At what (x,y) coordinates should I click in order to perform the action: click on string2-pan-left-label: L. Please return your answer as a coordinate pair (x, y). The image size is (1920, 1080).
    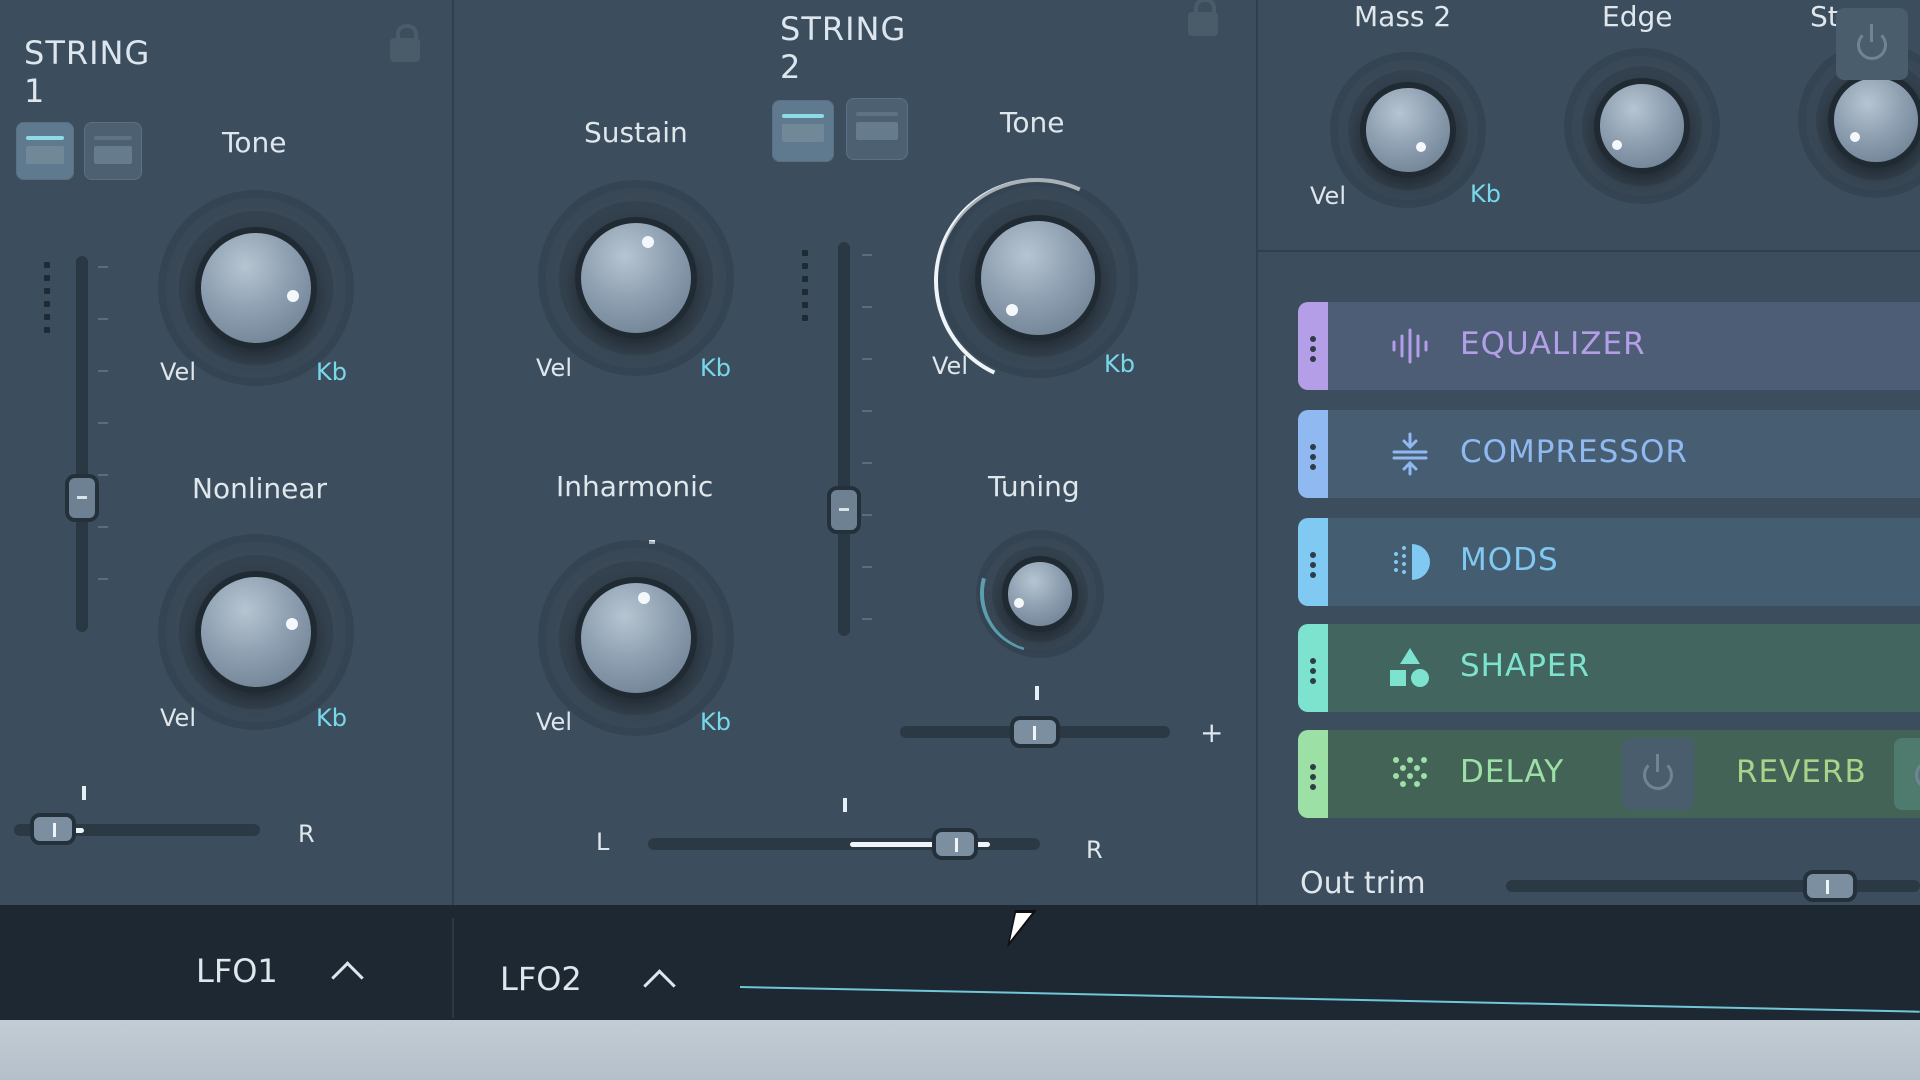
    Looking at the image, I should click on (603, 842).